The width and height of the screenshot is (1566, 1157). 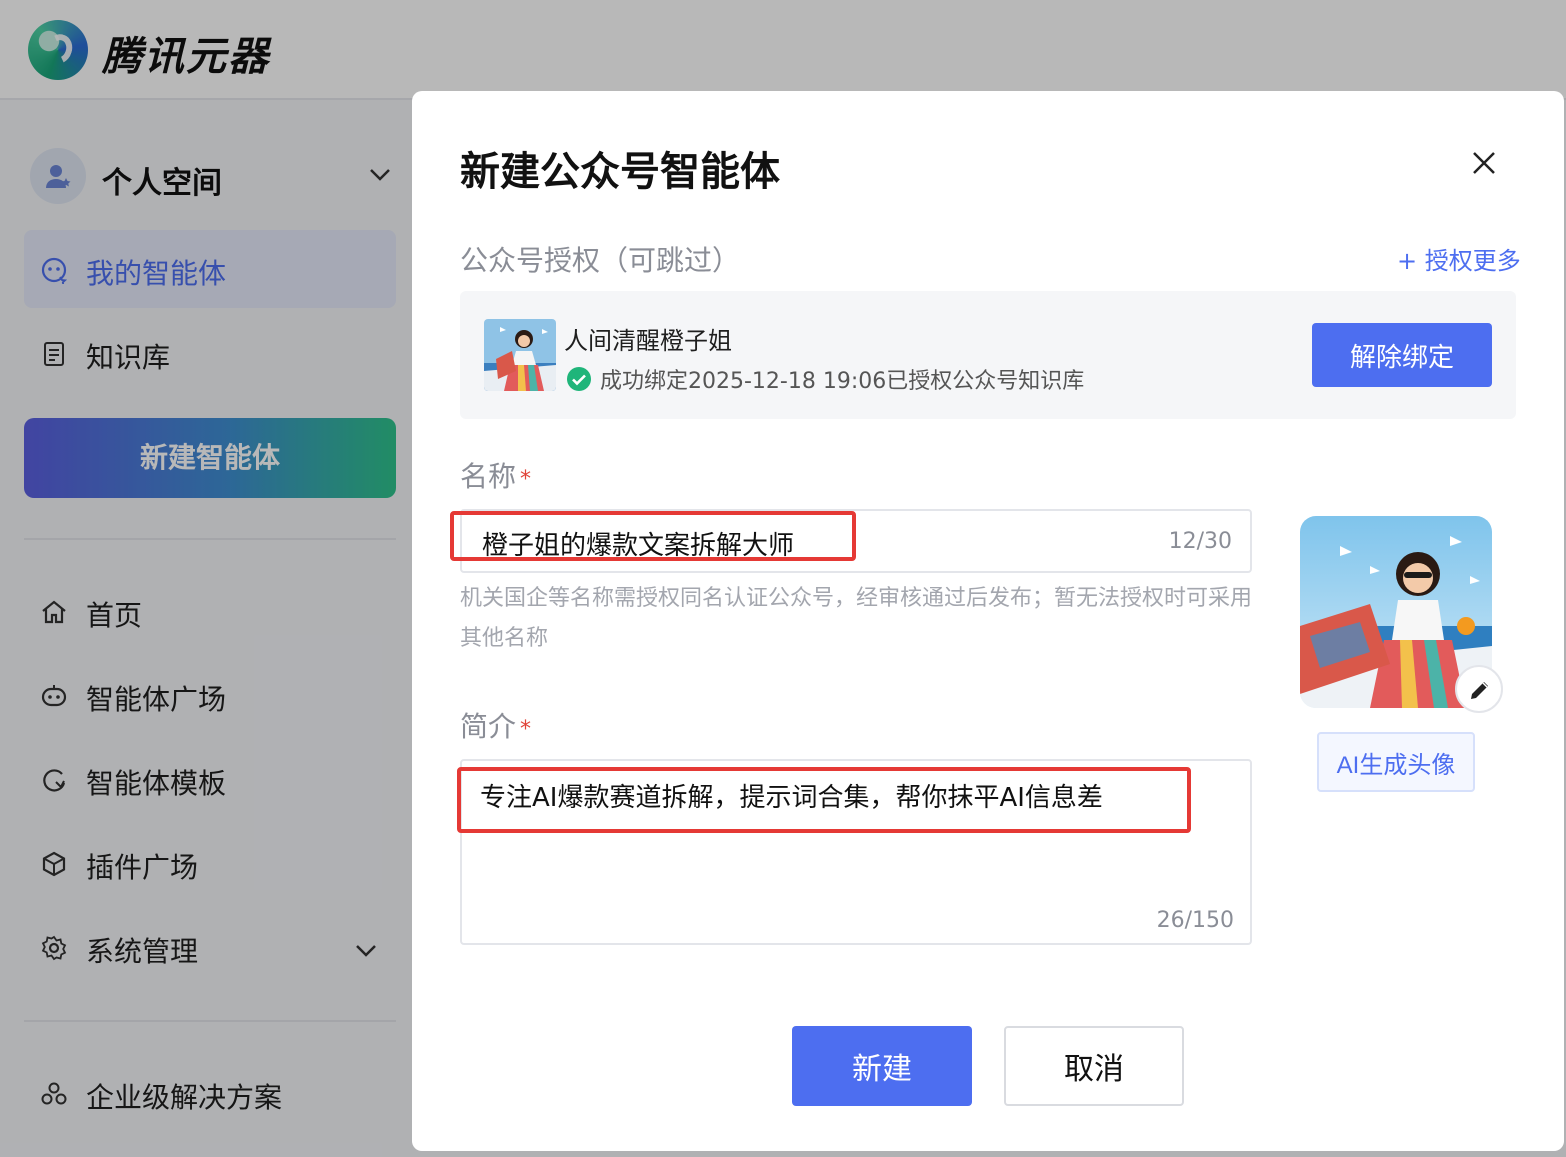 I want to click on description-textarea: 专注AI爆款赛道拆解，提示词合集，帮你抹平AI信息差 26/150, so click(x=856, y=852).